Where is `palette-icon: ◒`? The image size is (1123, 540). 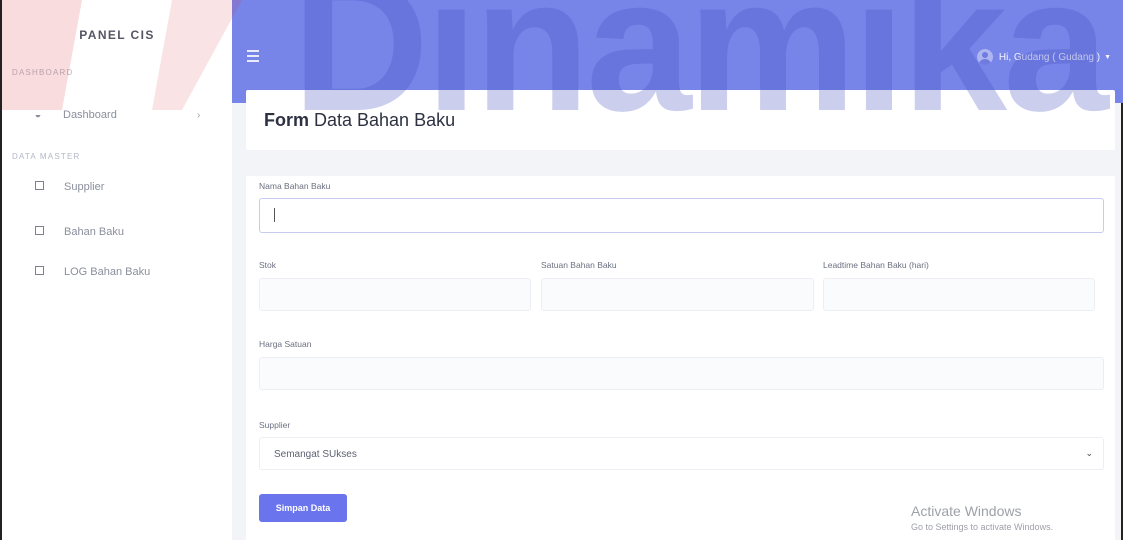 palette-icon: ◒ is located at coordinates (38, 115).